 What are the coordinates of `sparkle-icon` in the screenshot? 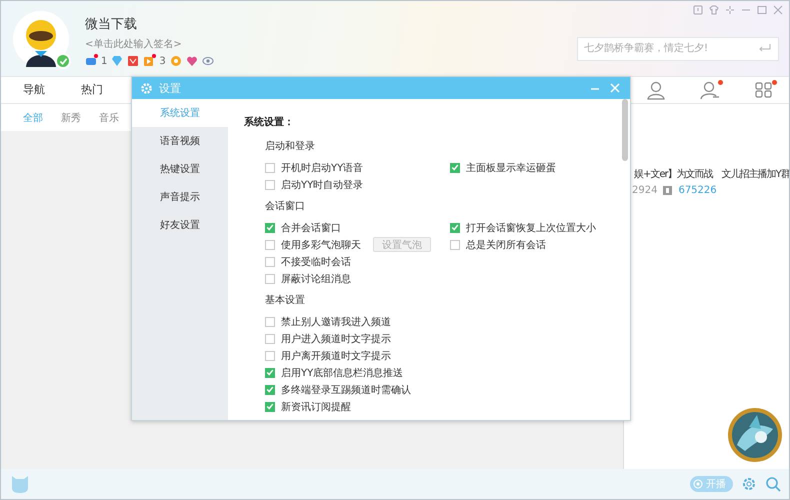 It's located at (730, 10).